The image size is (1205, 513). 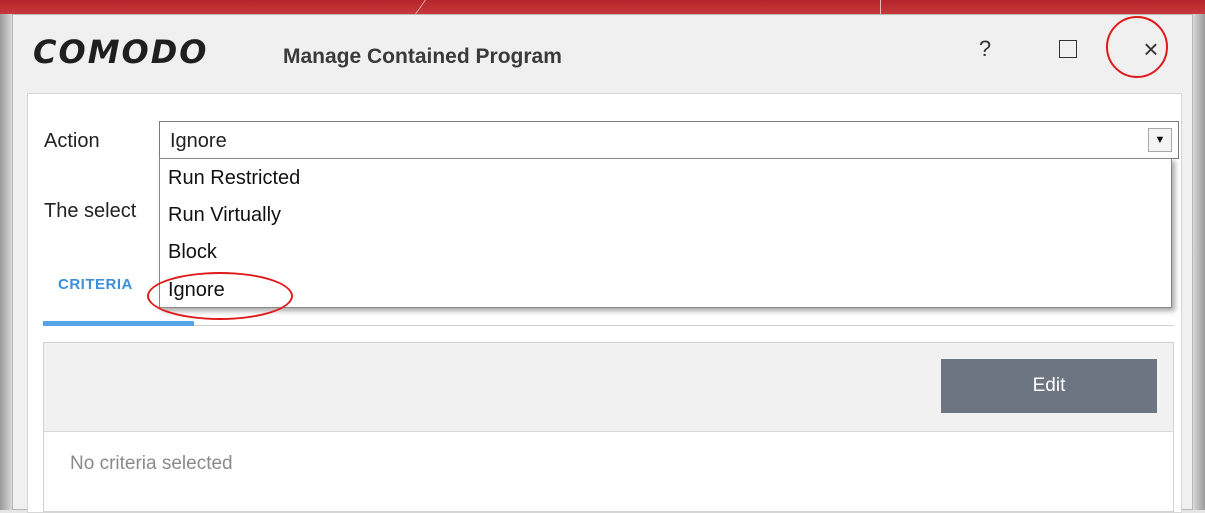 I want to click on dialog-title: Manage Contained Program, so click(x=422, y=56).